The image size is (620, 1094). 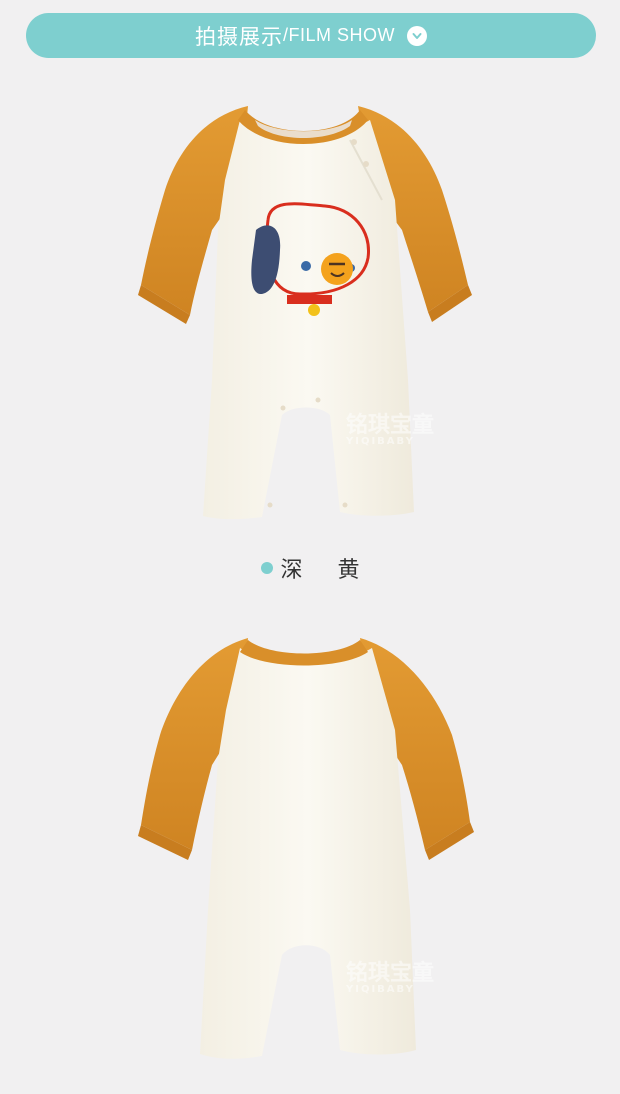 I want to click on color-variant-label: 深 黄, so click(x=310, y=568).